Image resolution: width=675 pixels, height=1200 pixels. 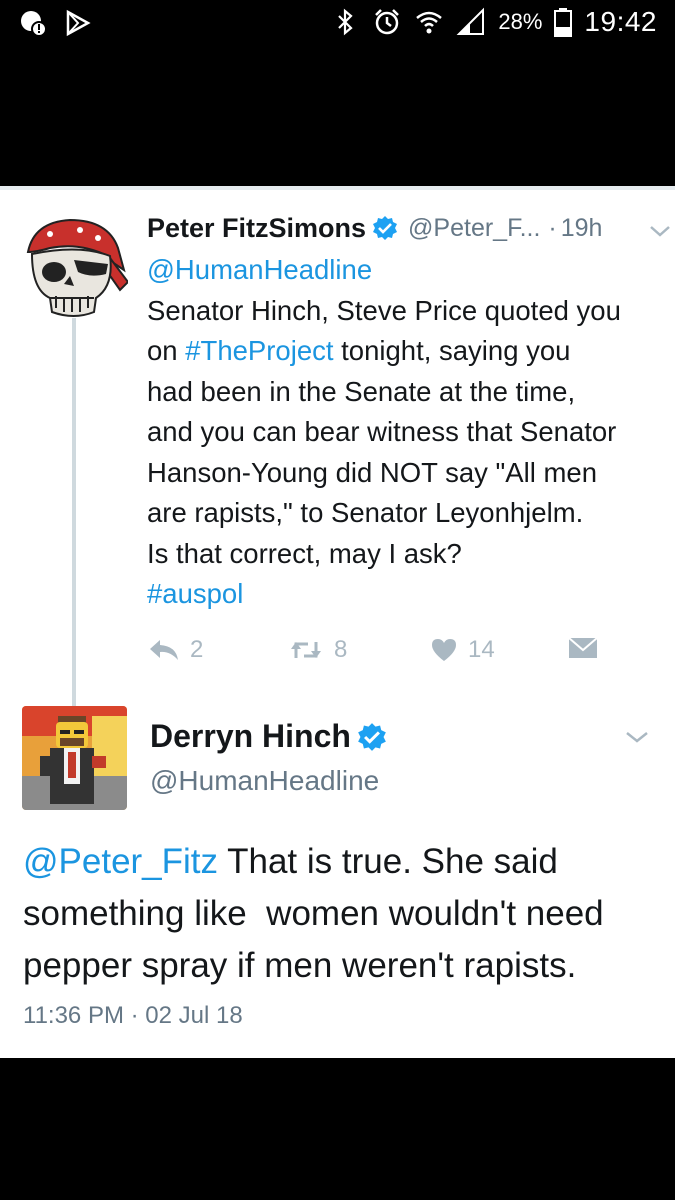 I want to click on text-fragment: tonight, saying you, so click(x=452, y=350).